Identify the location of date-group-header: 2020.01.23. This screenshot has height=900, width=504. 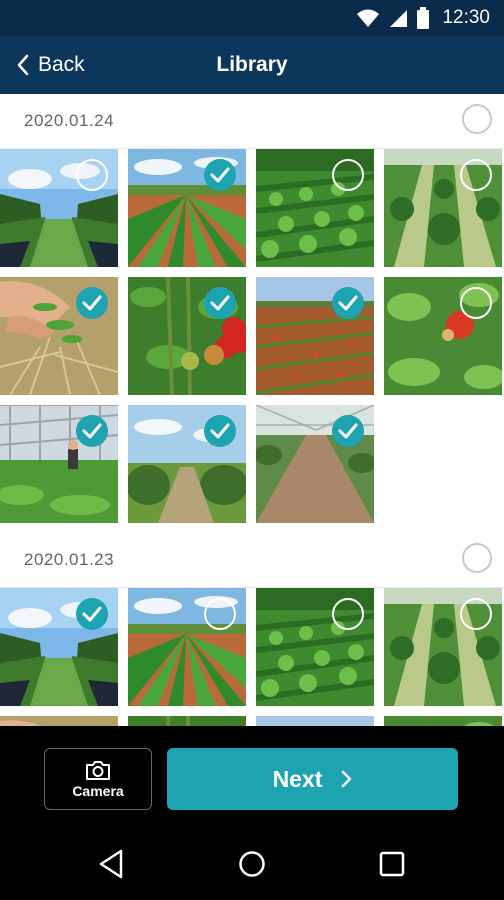
(252, 560).